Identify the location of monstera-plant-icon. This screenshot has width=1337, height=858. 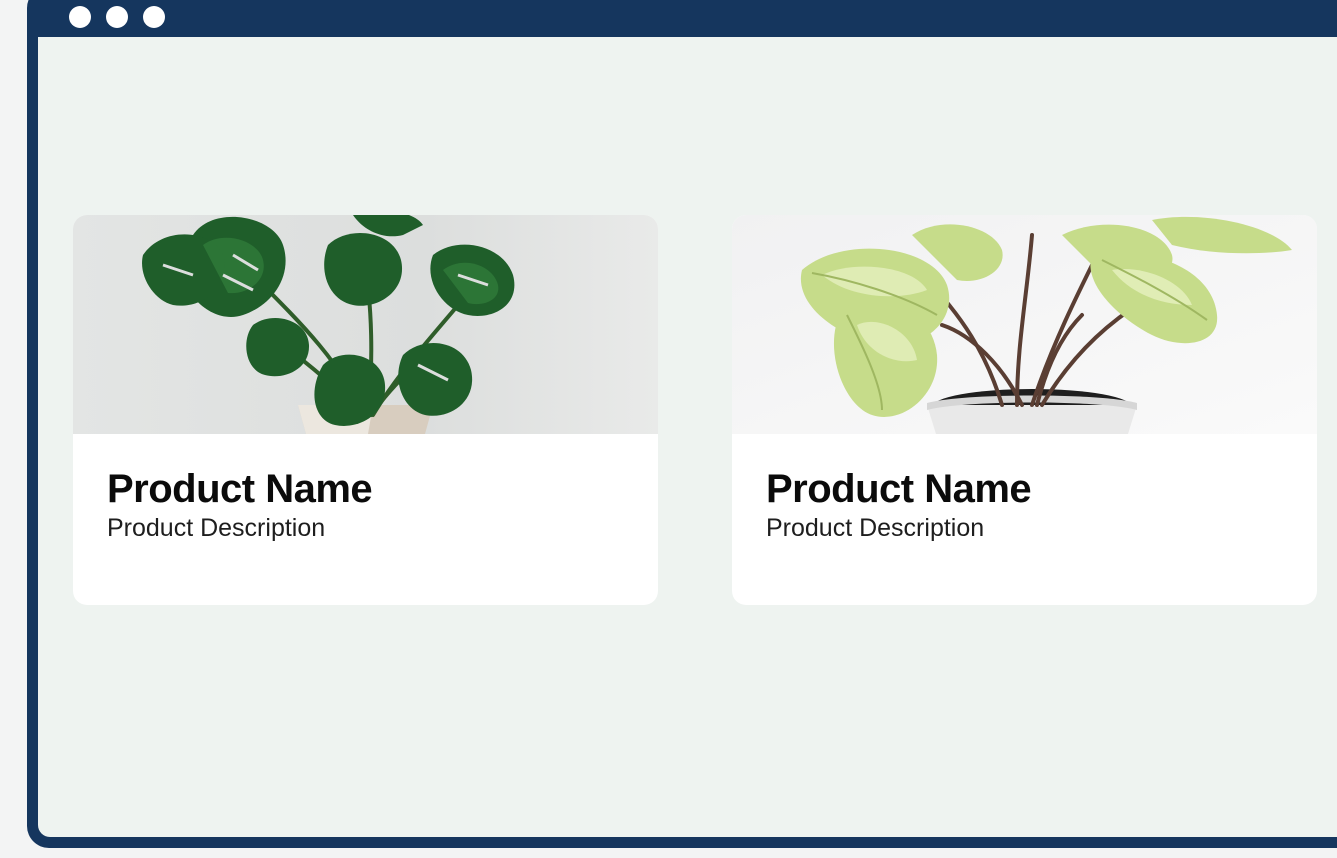
(365, 324).